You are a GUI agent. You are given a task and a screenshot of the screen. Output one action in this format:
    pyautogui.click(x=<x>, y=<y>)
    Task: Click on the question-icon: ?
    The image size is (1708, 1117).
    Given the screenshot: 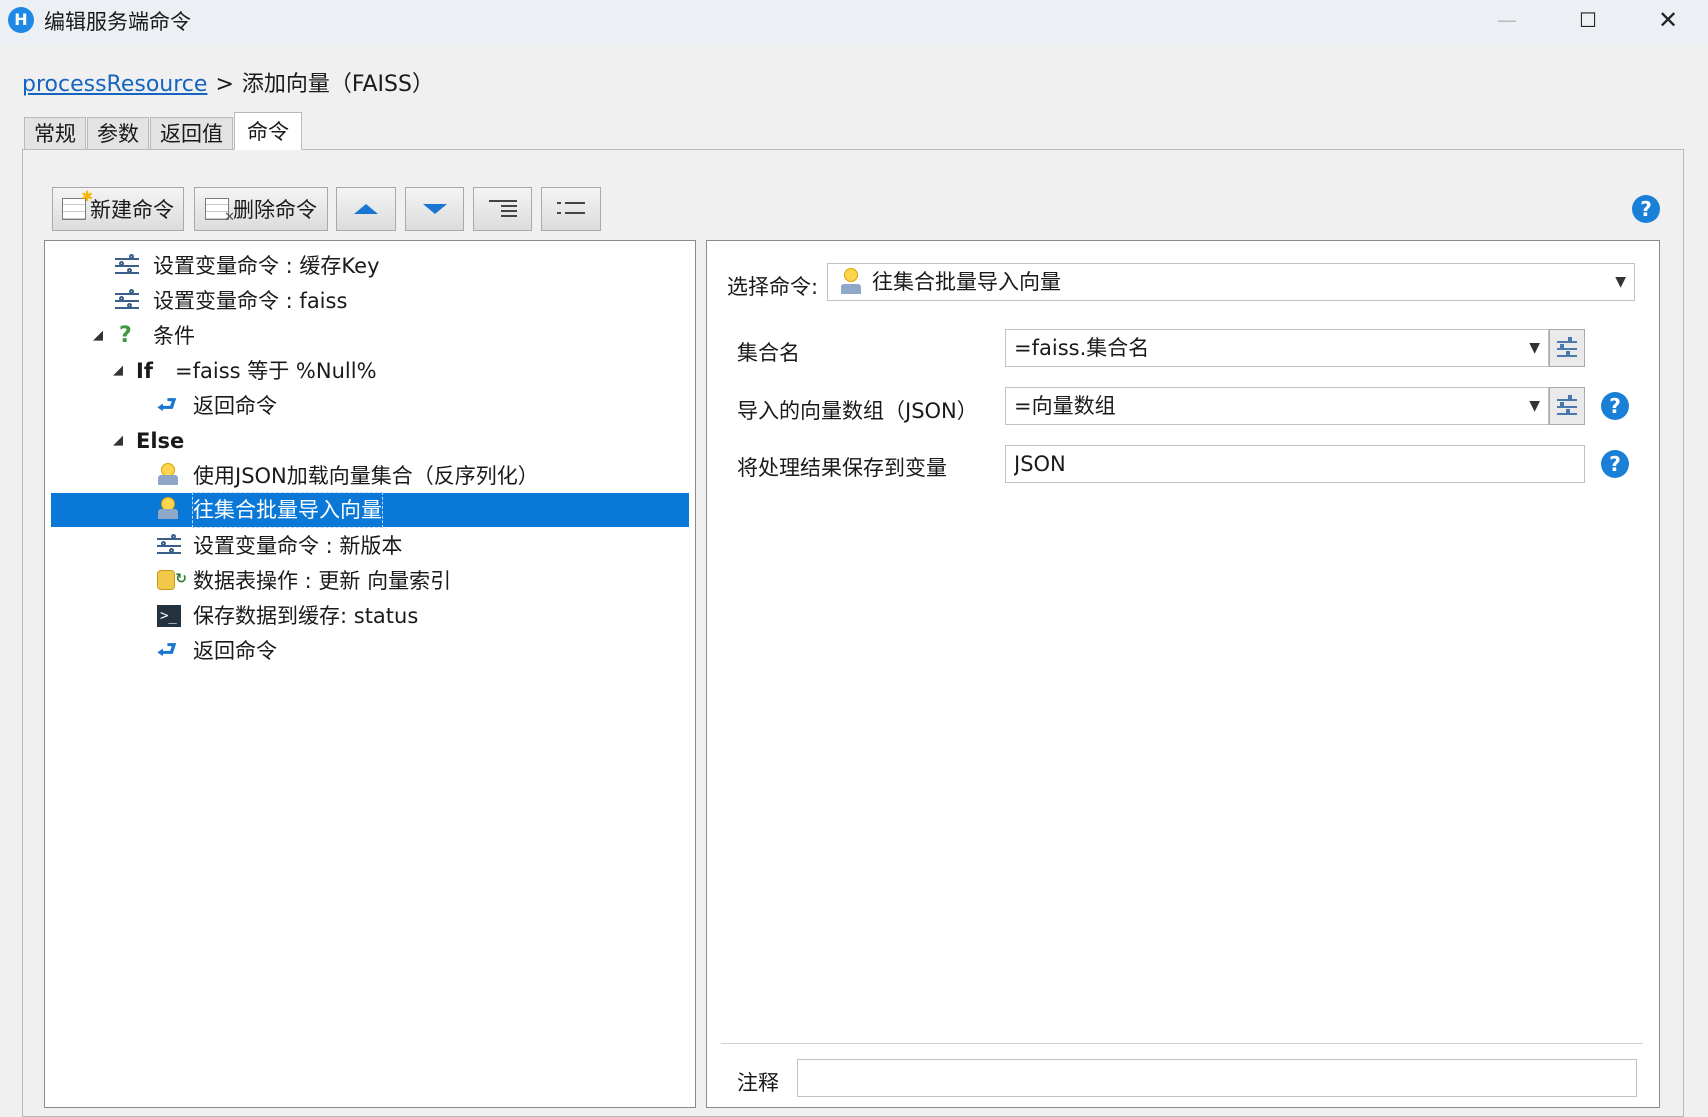 What is the action you would take?
    pyautogui.click(x=125, y=335)
    